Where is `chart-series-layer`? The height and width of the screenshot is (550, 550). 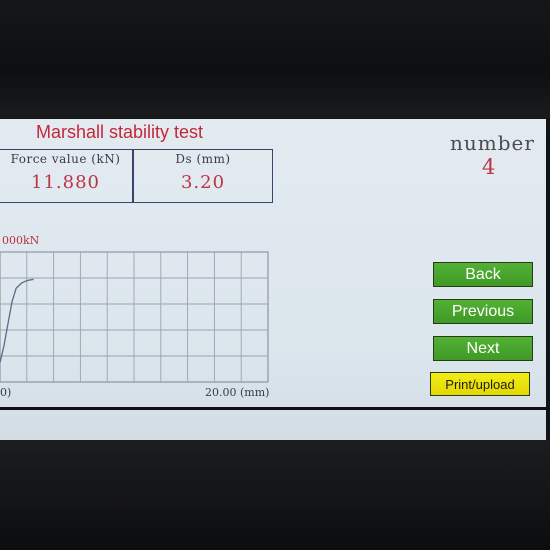 chart-series-layer is located at coordinates (17, 320).